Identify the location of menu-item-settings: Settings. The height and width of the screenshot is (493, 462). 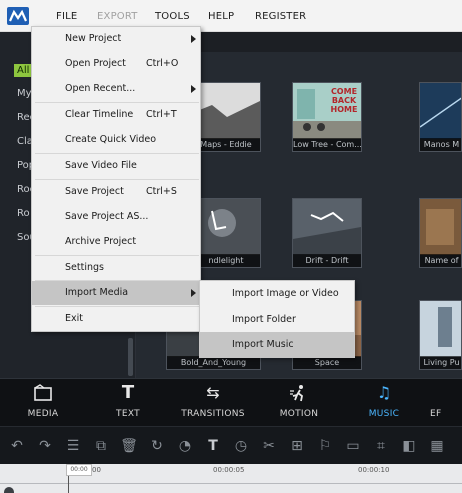
(116, 268).